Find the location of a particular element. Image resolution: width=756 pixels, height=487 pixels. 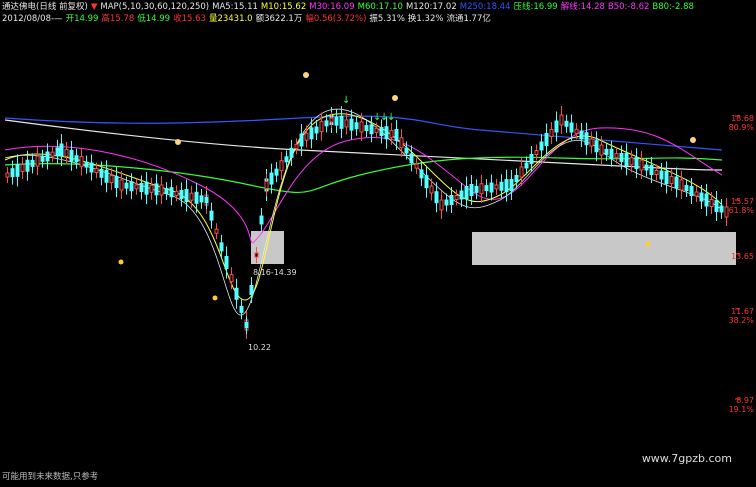

highlight-zone-right is located at coordinates (604, 248).